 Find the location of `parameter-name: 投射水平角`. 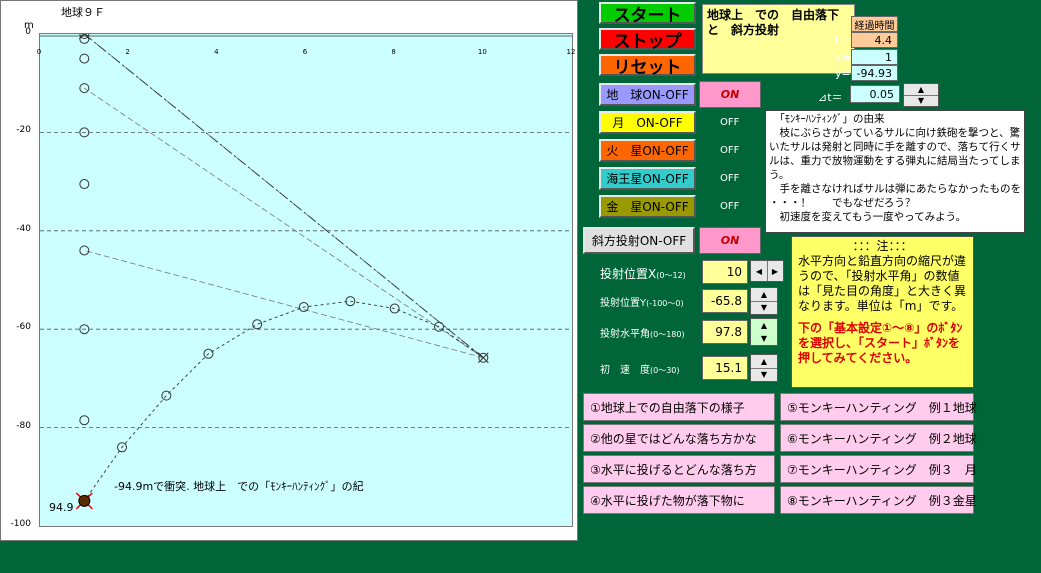

parameter-name: 投射水平角 is located at coordinates (625, 334).